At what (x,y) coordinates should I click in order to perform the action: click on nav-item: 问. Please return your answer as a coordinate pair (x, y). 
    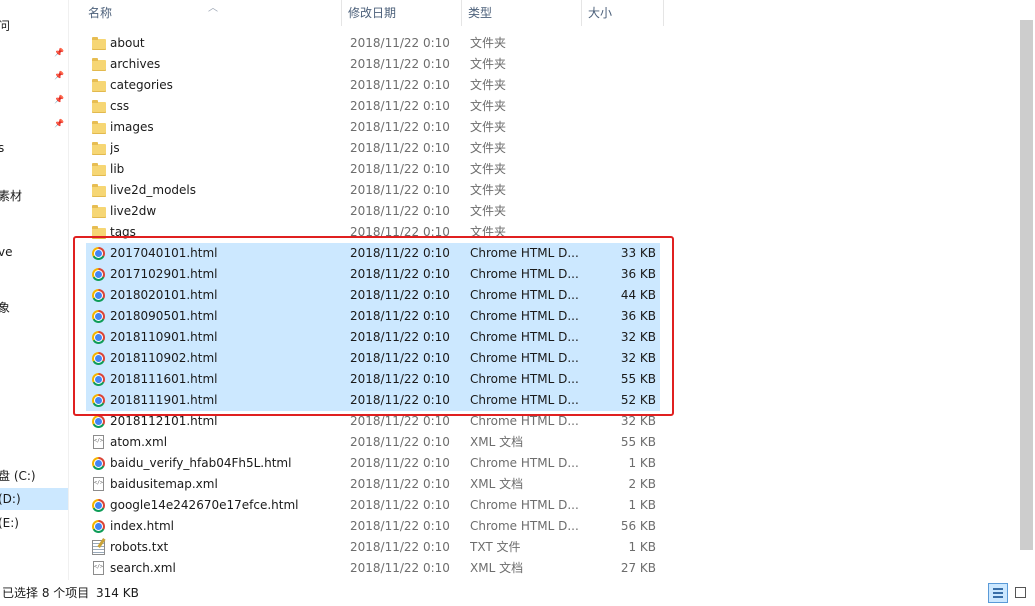
    Looking at the image, I should click on (34, 26).